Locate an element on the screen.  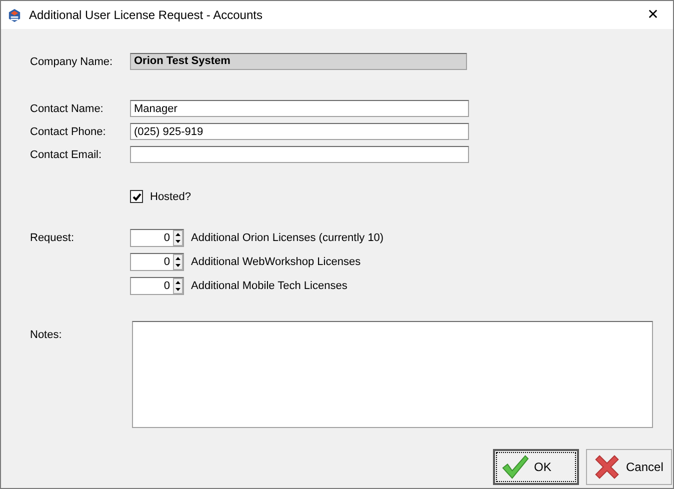
checkmark-icon is located at coordinates (515, 467).